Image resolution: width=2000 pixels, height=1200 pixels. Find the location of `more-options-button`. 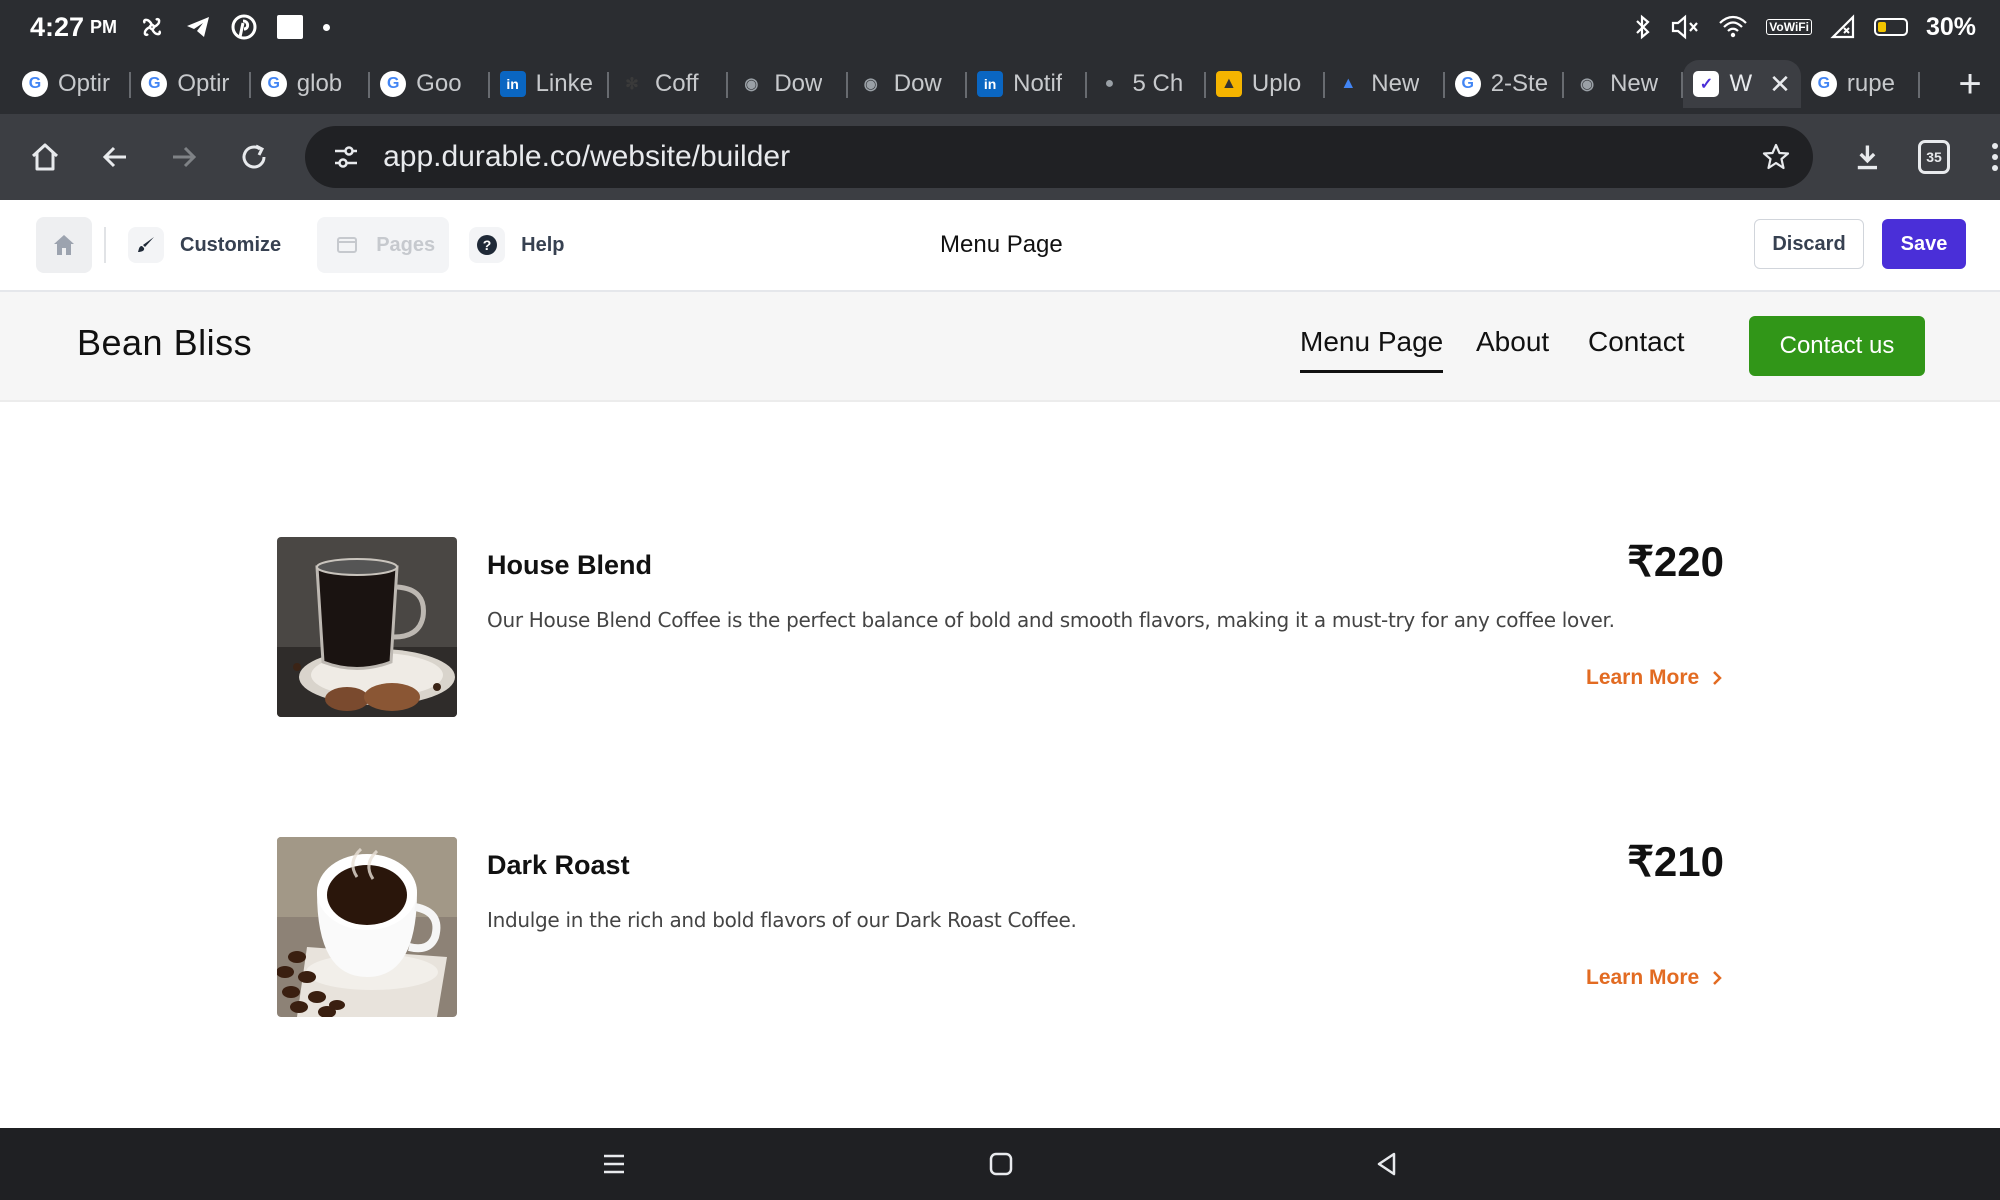

more-options-button is located at coordinates (1995, 157).